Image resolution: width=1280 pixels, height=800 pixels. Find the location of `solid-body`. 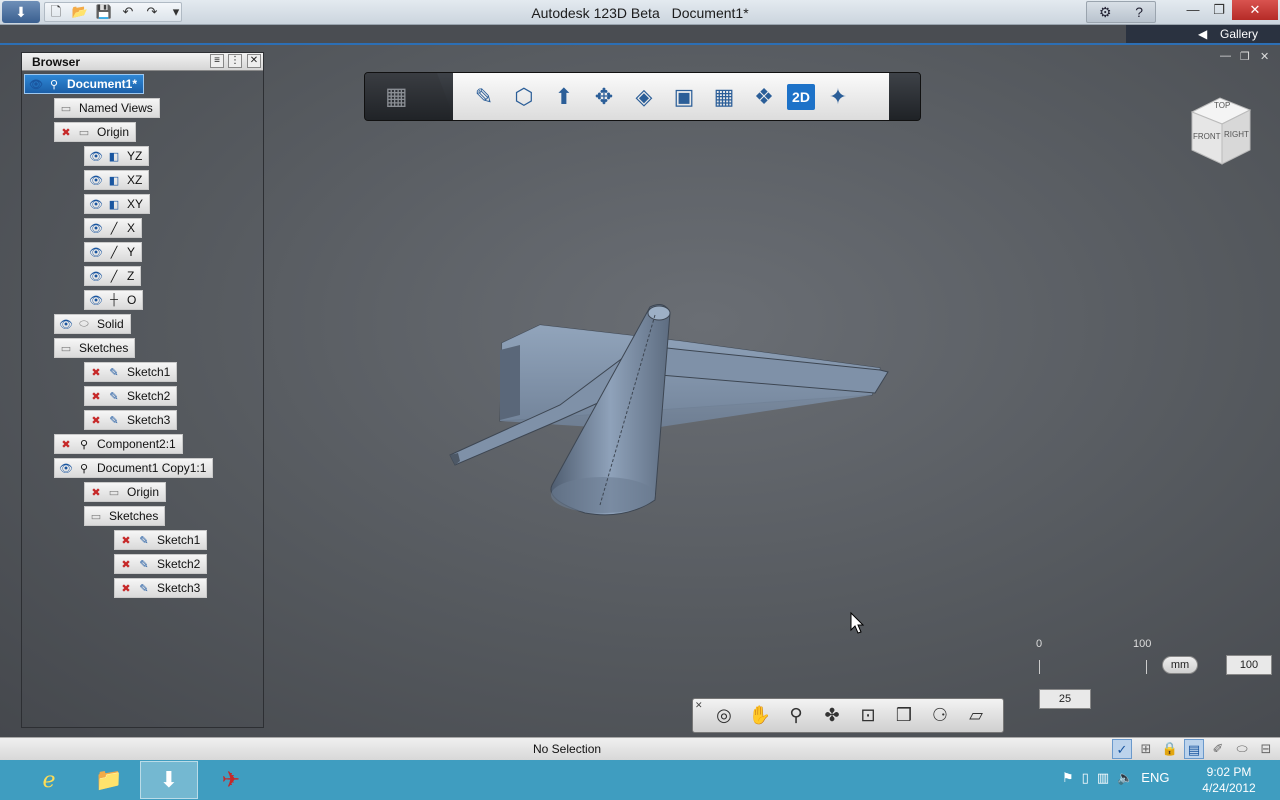

solid-body is located at coordinates (669, 410).